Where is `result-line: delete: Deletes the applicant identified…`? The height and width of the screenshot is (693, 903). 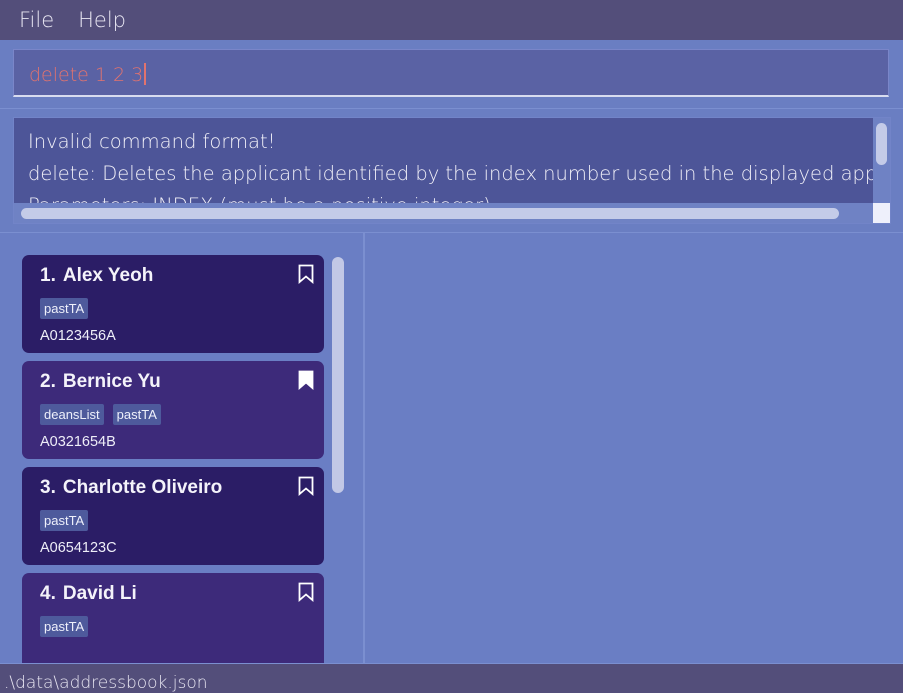
result-line: delete: Deletes the applicant identified… is located at coordinates (459, 173).